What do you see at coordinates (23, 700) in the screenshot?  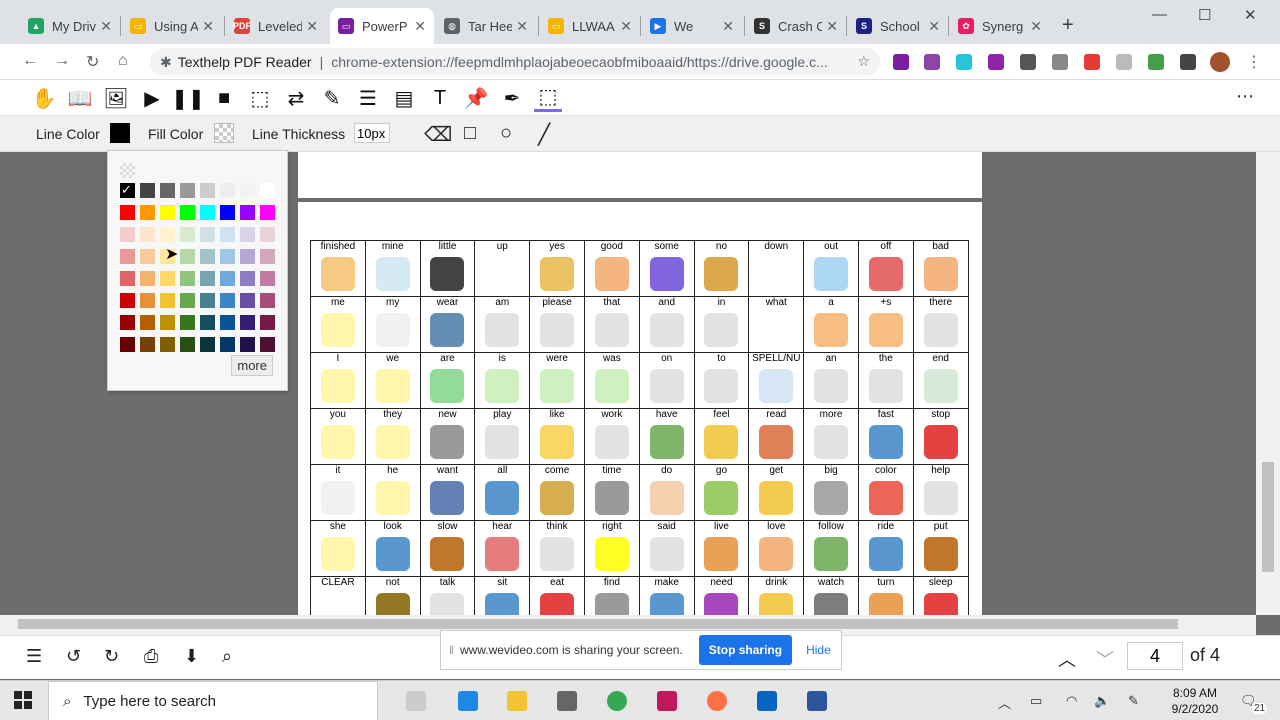 I see `windows-start-icon` at bounding box center [23, 700].